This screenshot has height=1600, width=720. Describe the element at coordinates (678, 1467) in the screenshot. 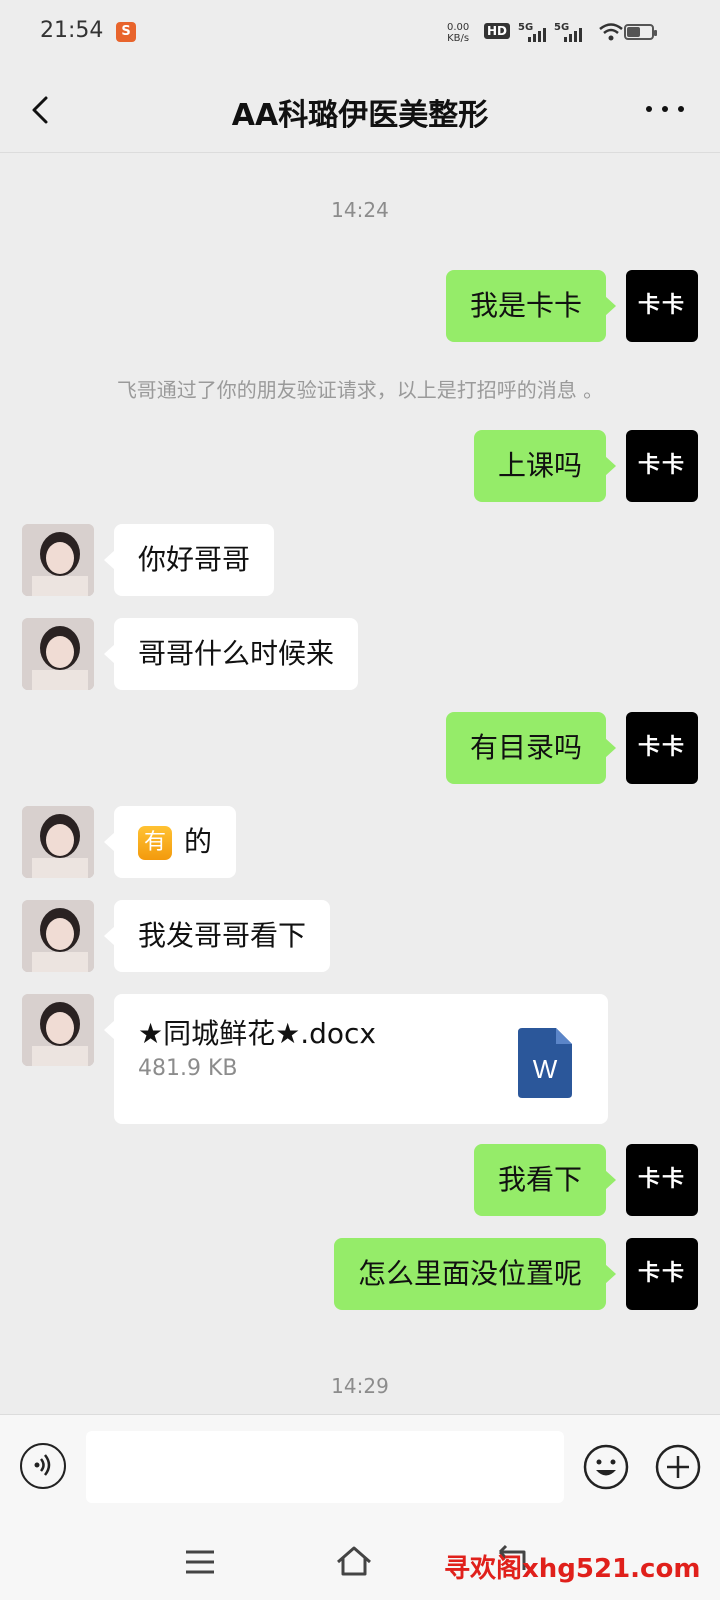

I see `plus-icon` at that location.